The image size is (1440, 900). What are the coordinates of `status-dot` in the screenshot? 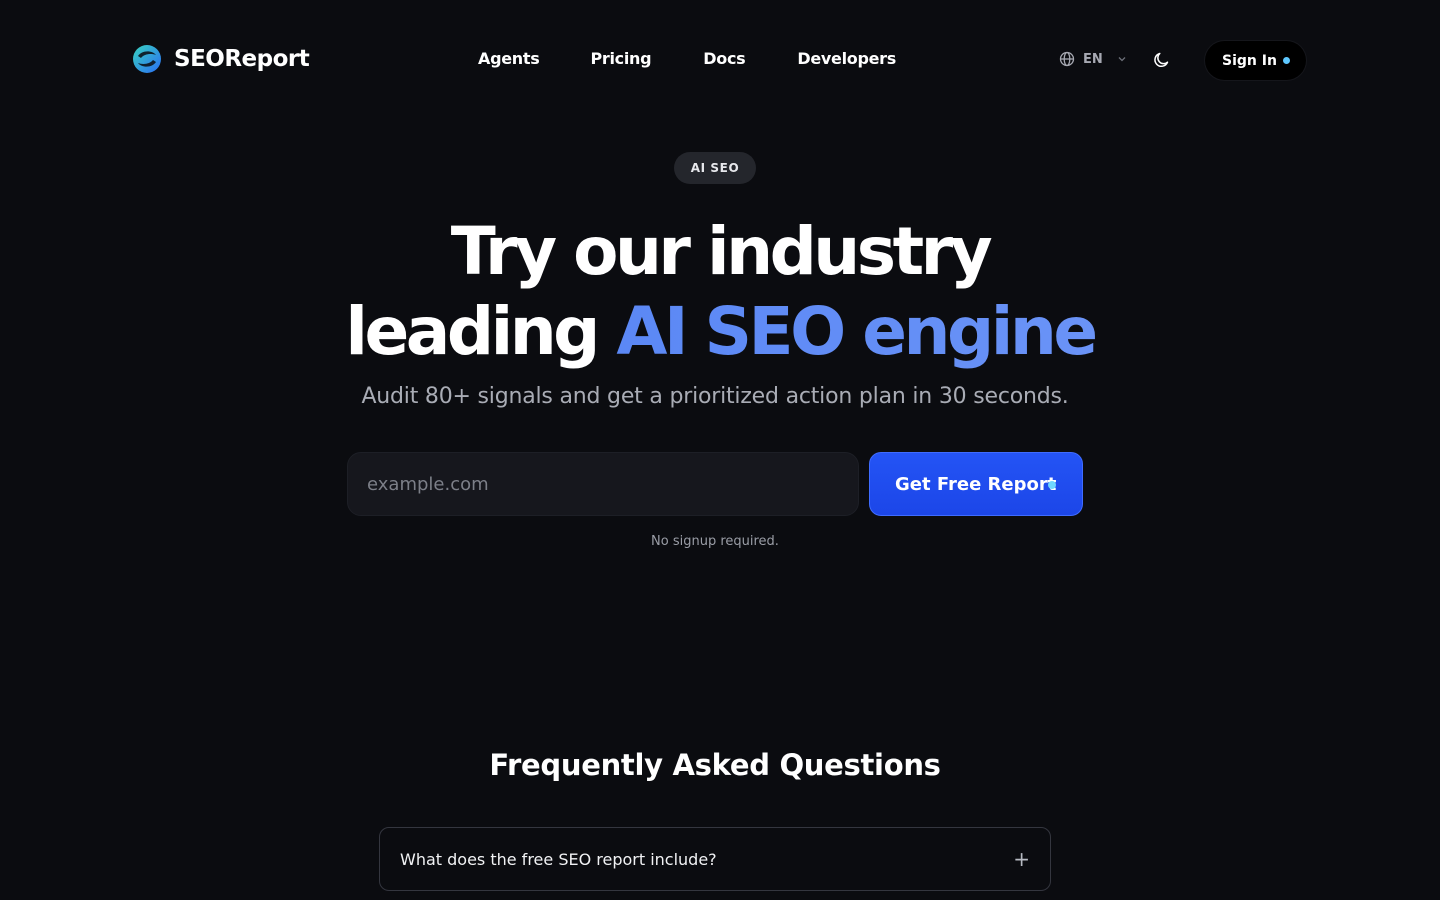 It's located at (1286, 60).